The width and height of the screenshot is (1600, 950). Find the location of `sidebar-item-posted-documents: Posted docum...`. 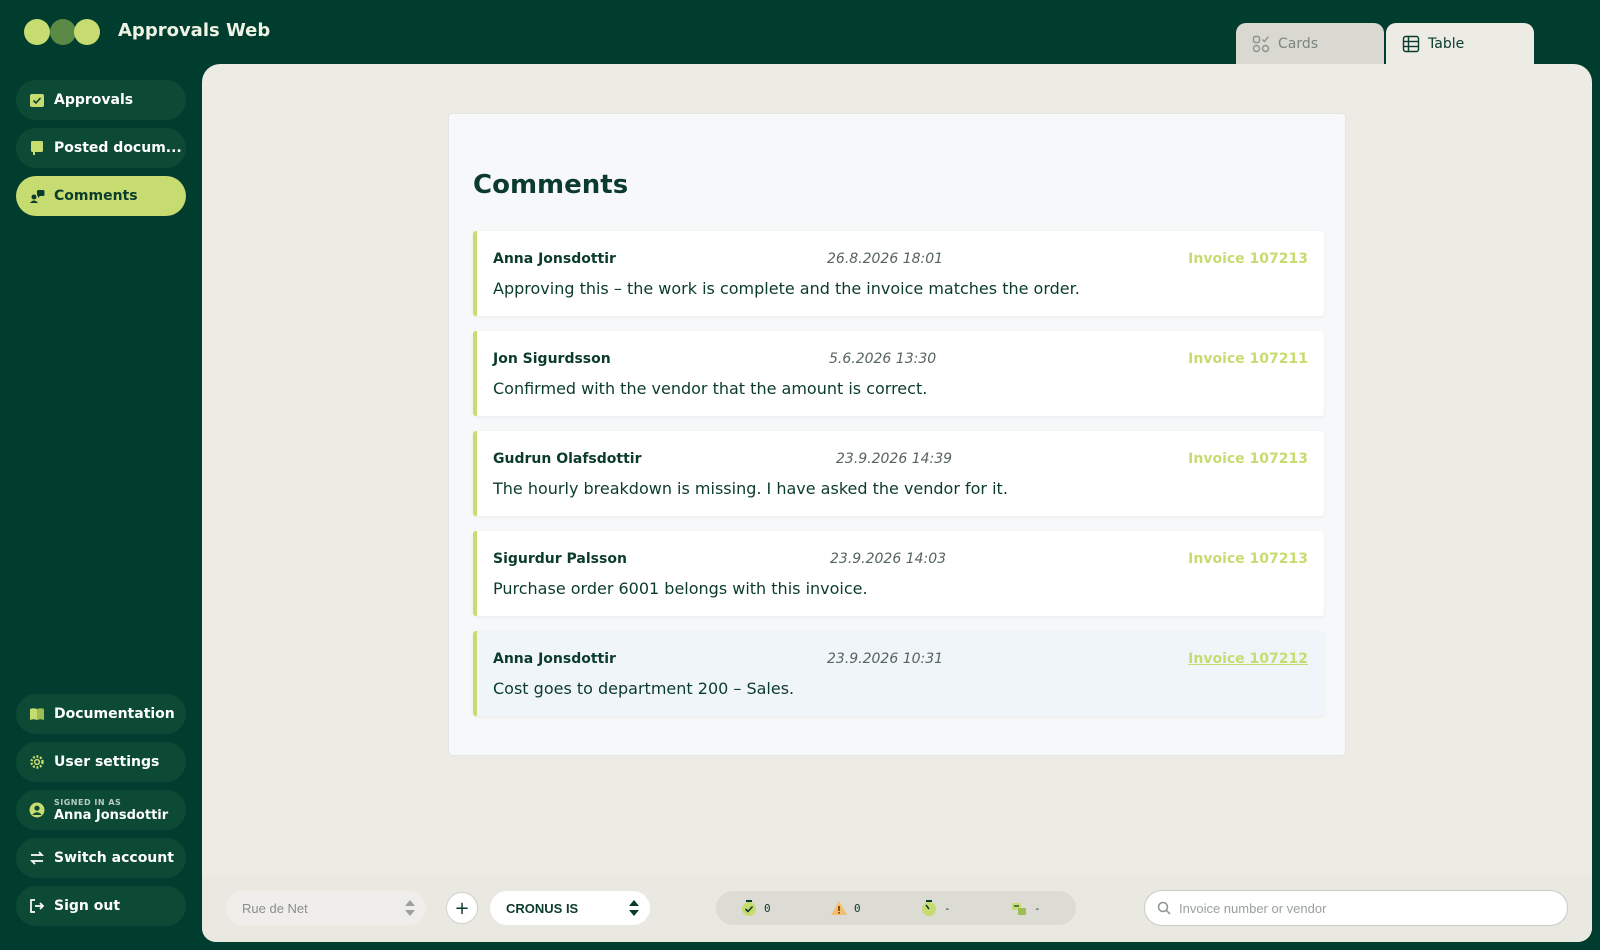

sidebar-item-posted-documents: Posted docum... is located at coordinates (101, 148).